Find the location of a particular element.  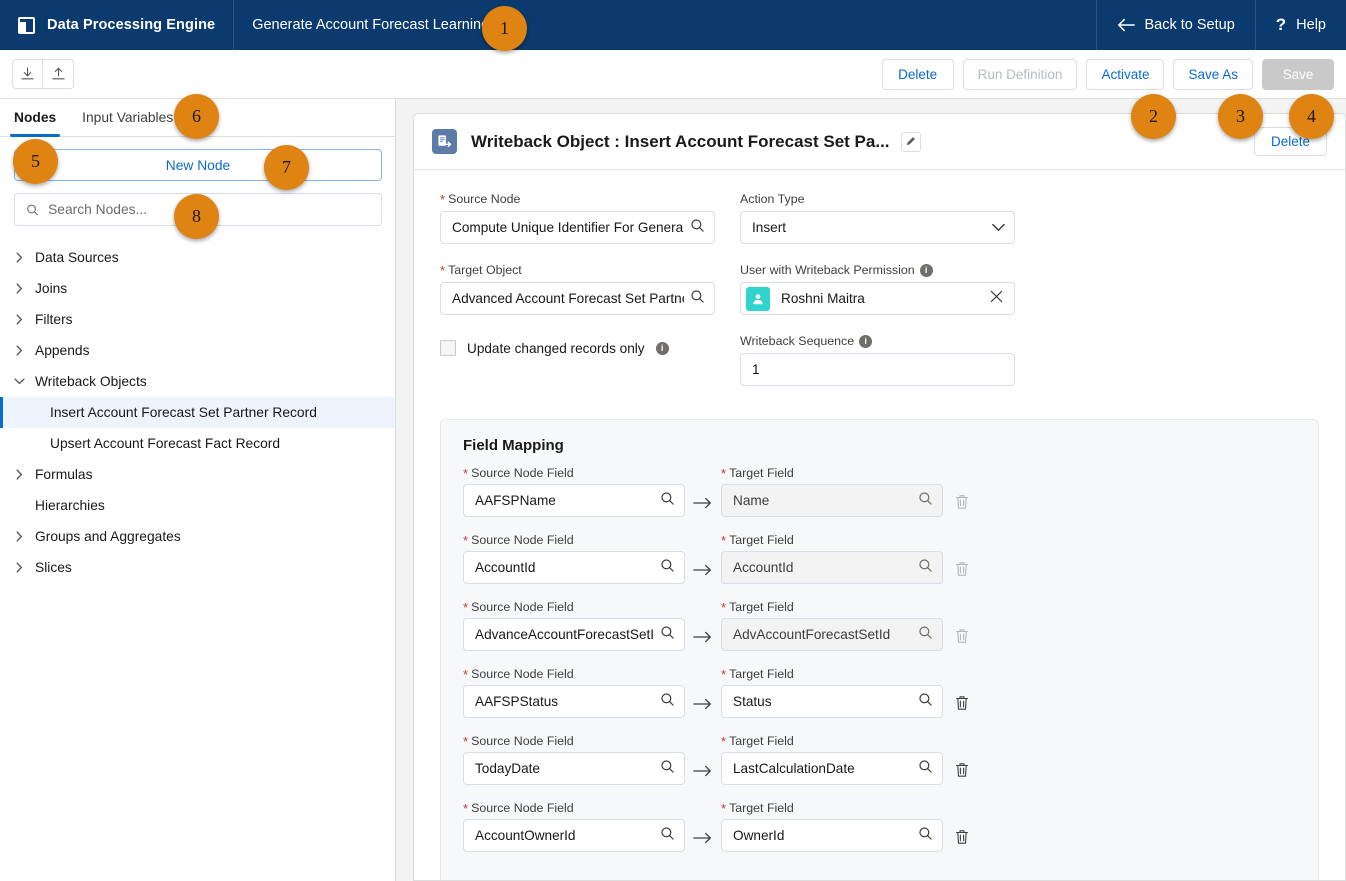

source-node-input: Compute Unique Identifier For General is located at coordinates (577, 227).